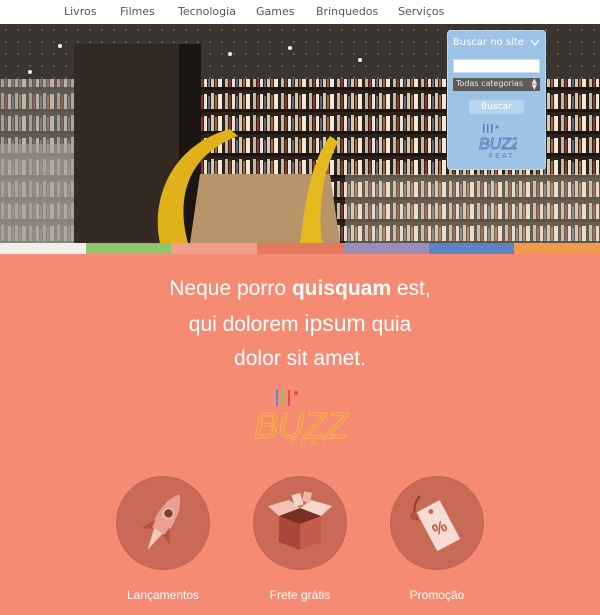 This screenshot has width=600, height=615. What do you see at coordinates (496, 66) in the screenshot?
I see `search-input` at bounding box center [496, 66].